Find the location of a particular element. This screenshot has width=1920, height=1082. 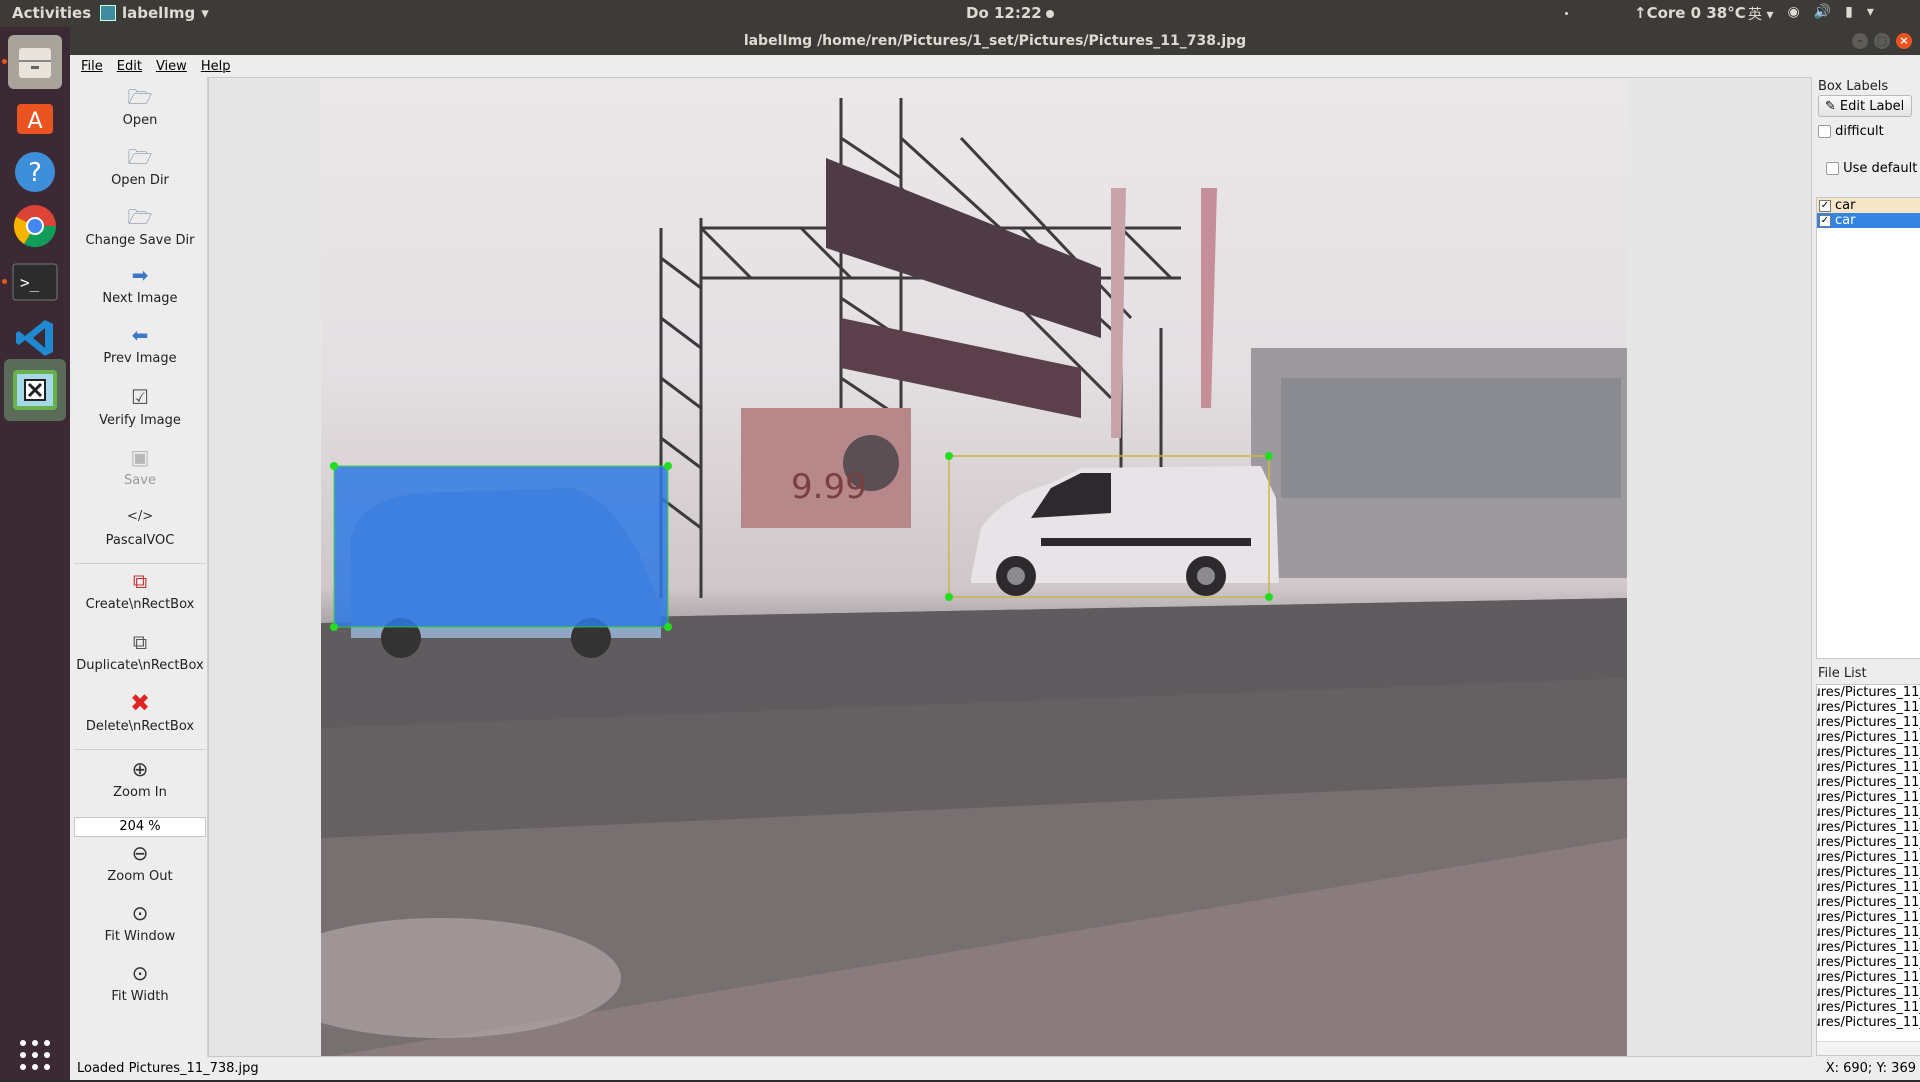

file-item: ures/Pictures_11_777.jpg is located at coordinates (1868, 722).